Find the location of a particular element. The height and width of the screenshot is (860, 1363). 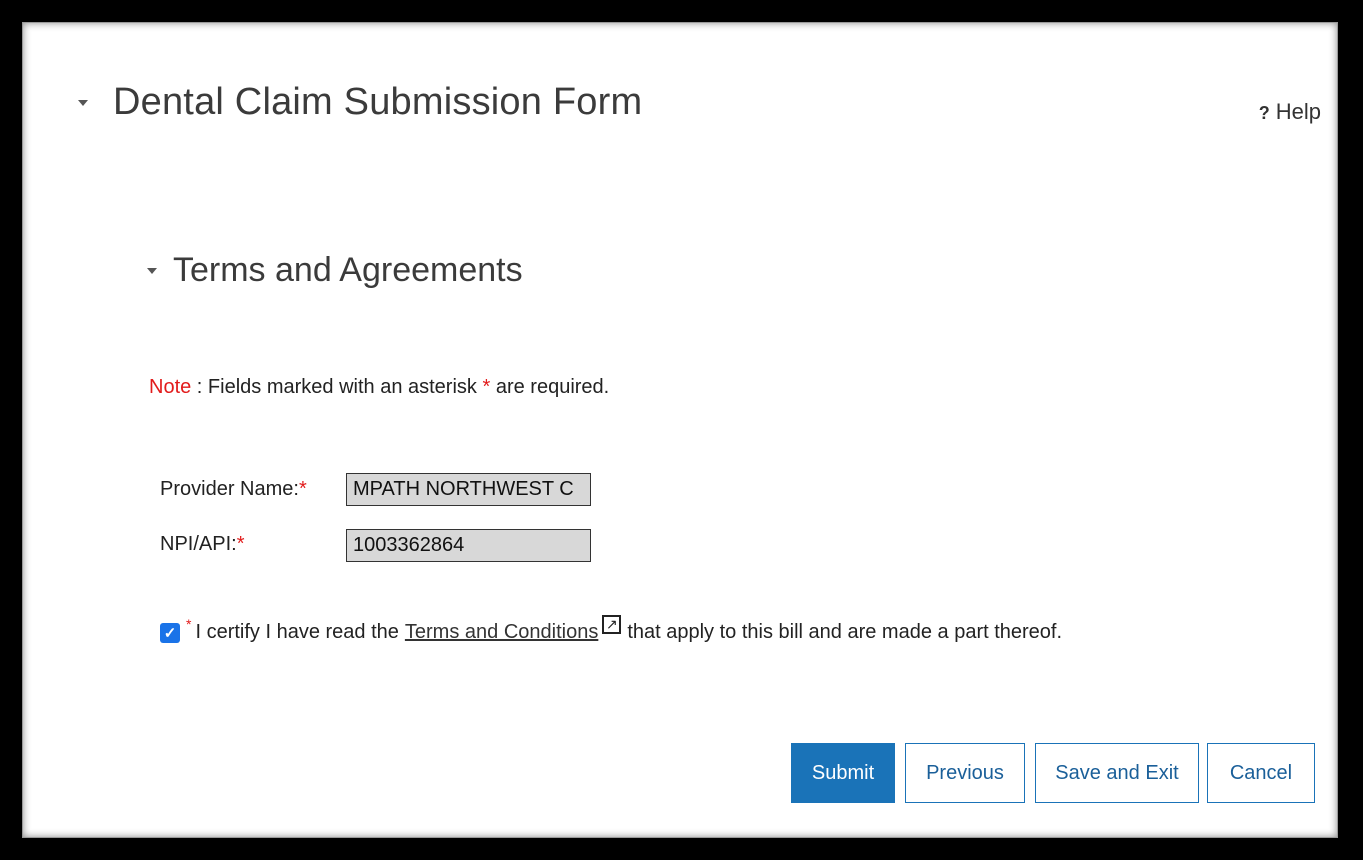

form-header: Dental Claim Submission Form is located at coordinates (360, 102).